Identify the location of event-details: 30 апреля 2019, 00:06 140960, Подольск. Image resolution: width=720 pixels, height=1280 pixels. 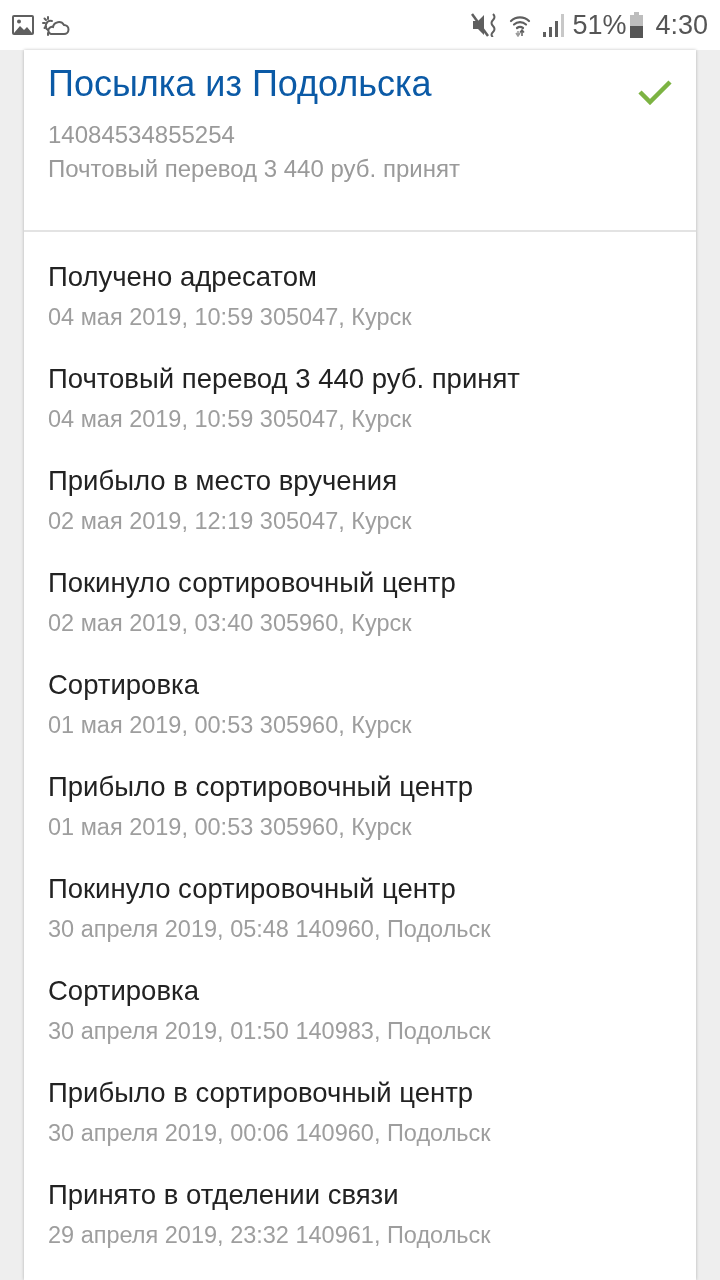
(270, 1133).